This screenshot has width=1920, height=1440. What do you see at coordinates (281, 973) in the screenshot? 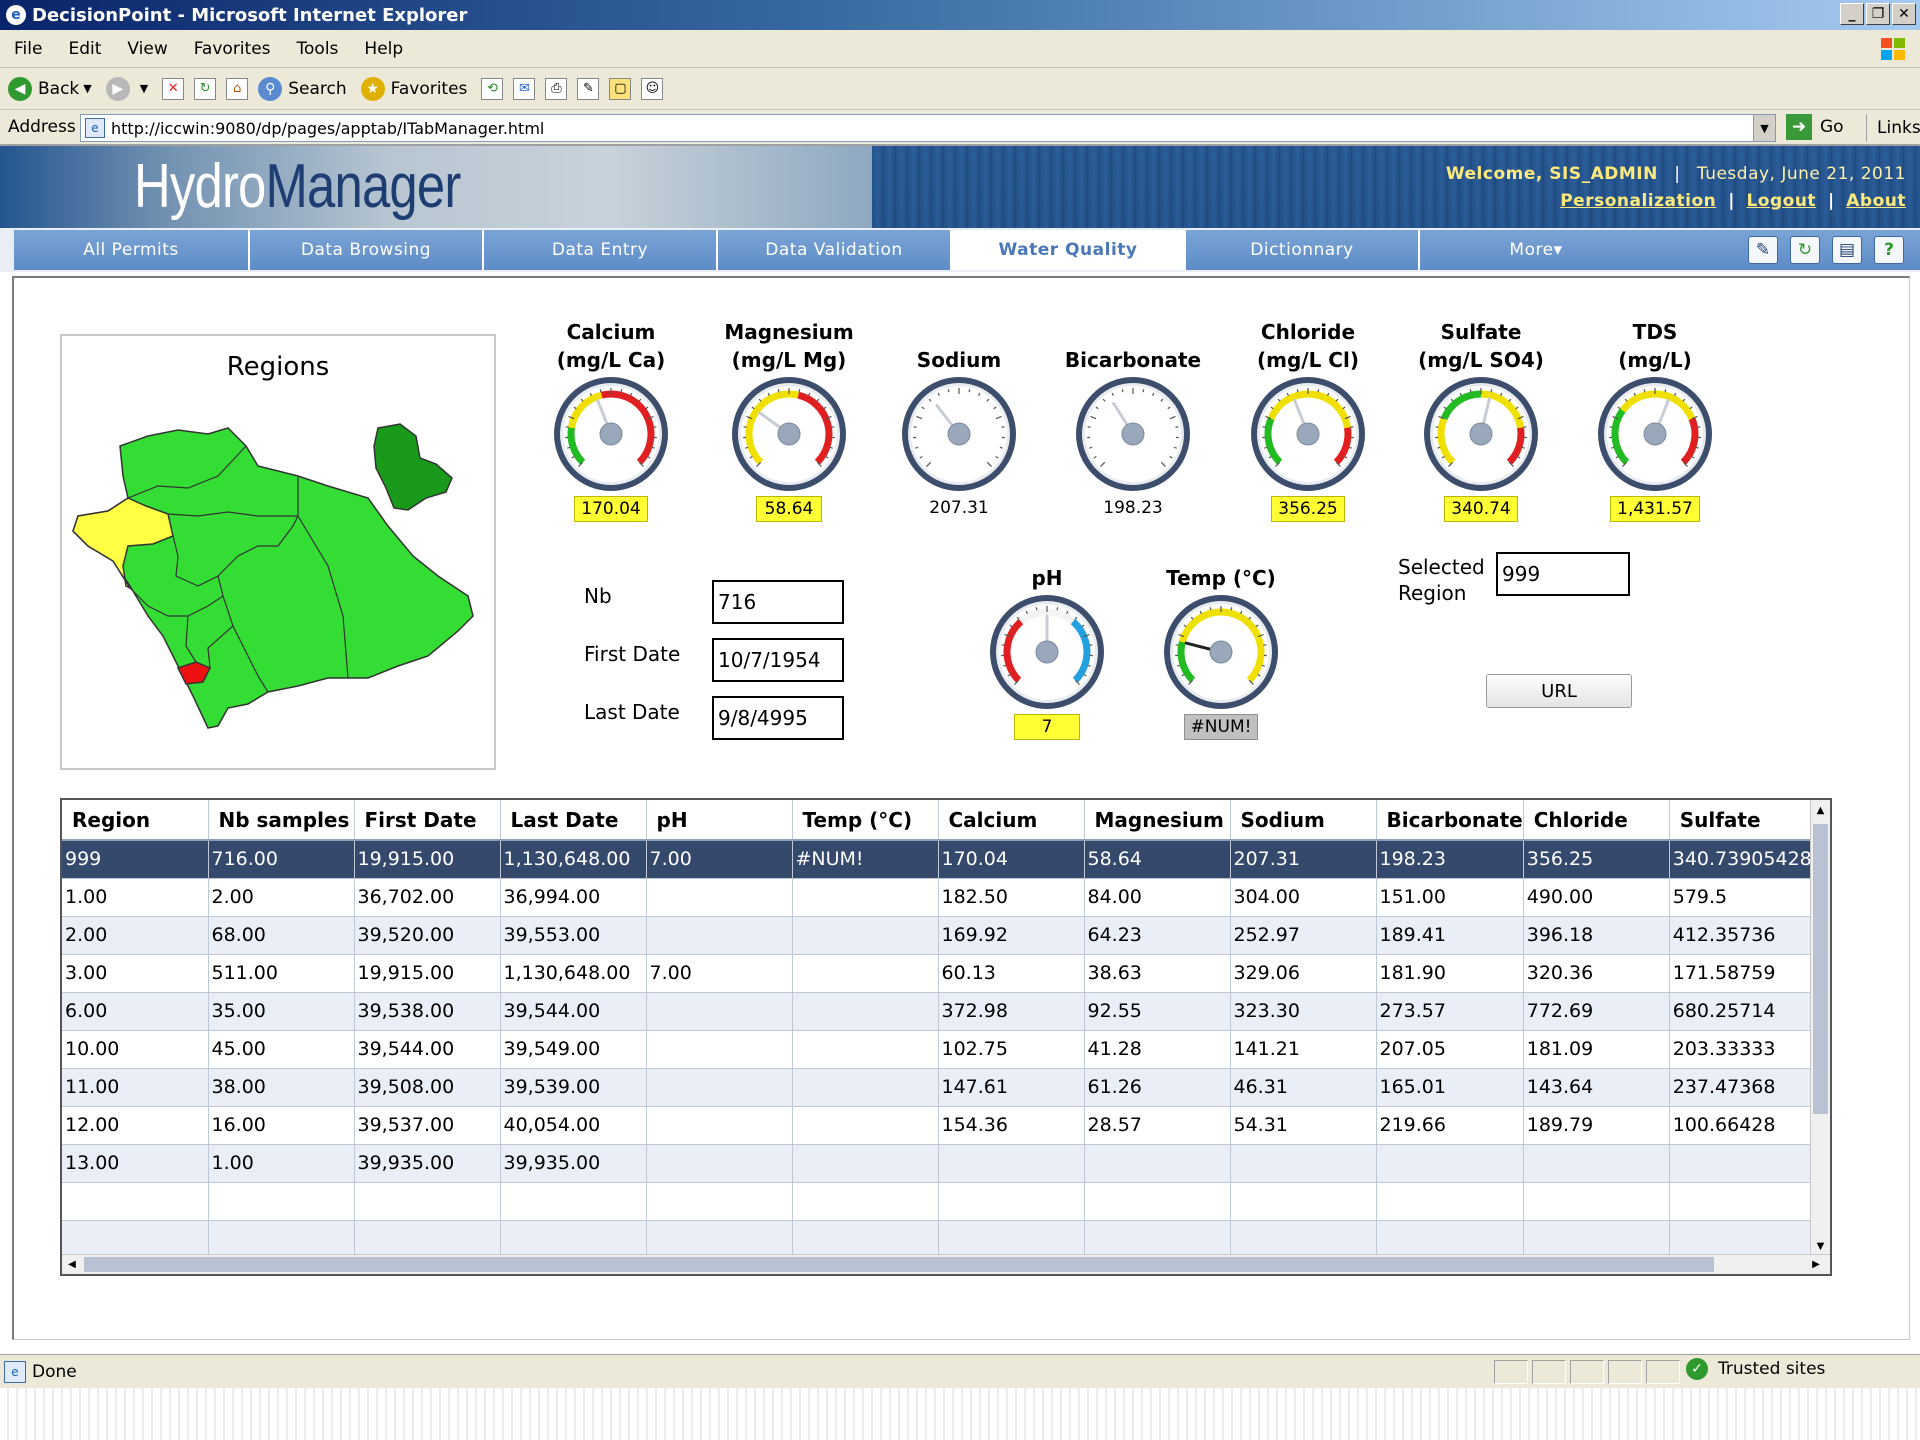
I see `table-cell: 511.00` at bounding box center [281, 973].